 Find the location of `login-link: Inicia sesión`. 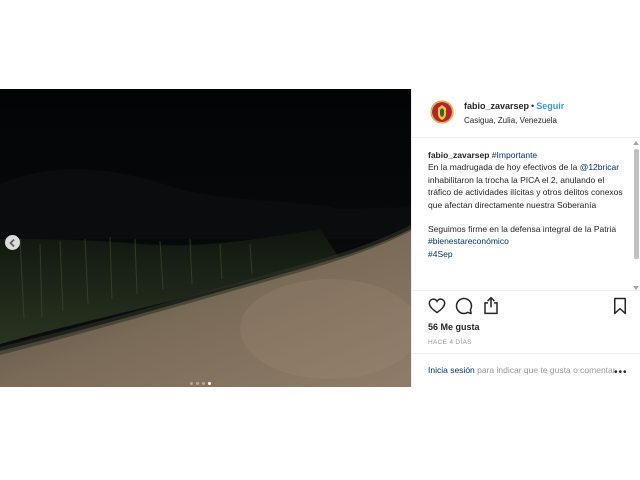

login-link: Inicia sesión is located at coordinates (451, 370).